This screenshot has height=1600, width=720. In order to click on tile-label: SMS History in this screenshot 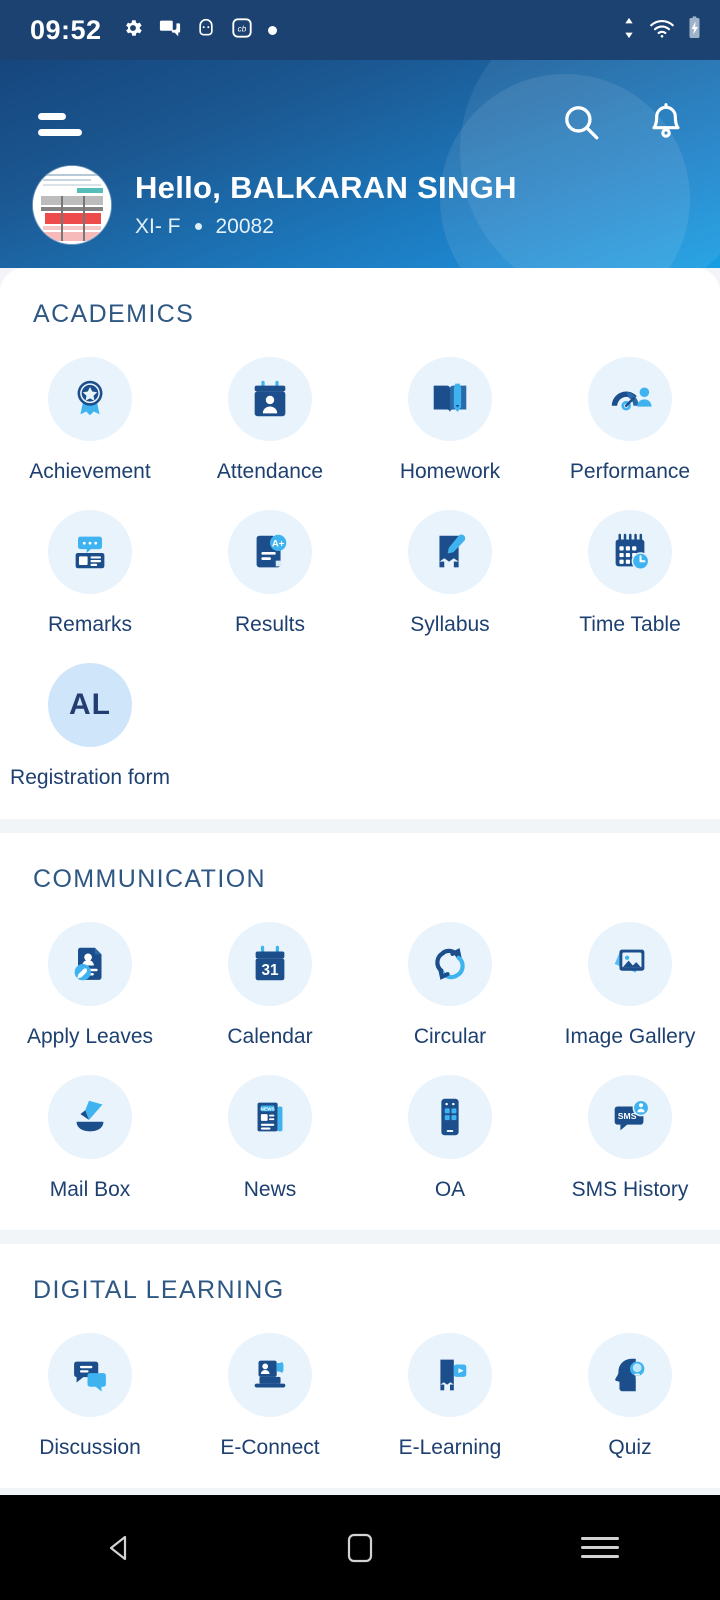, I will do `click(630, 1189)`.